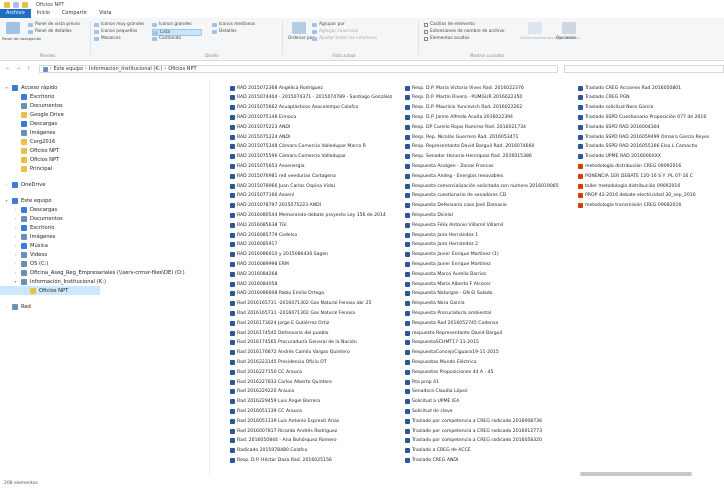  I want to click on tab-compartir: Compartir, so click(74, 13).